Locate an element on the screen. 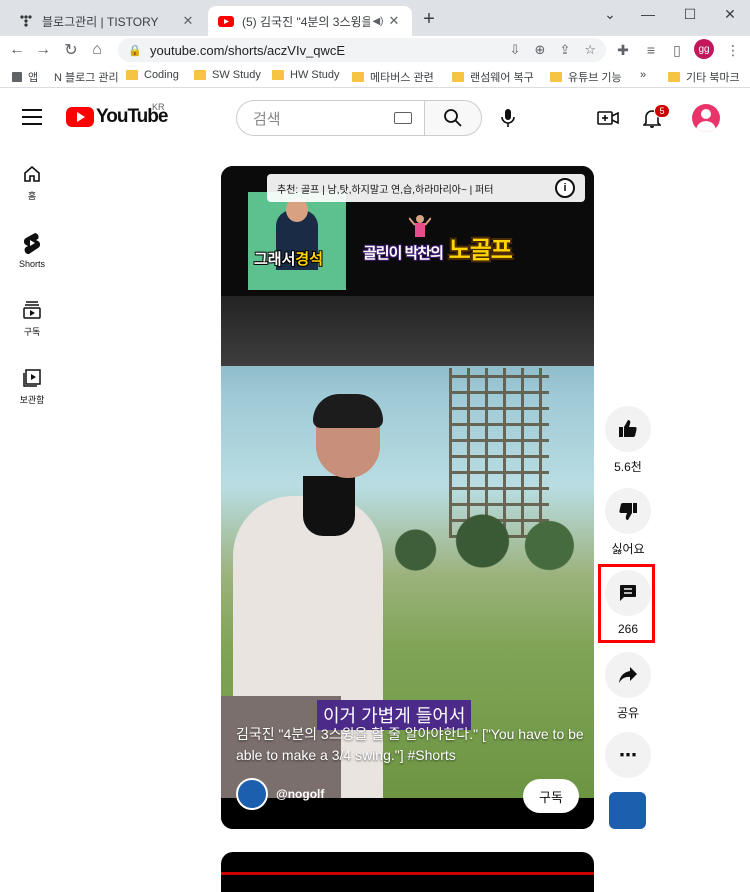 Image resolution: width=750 pixels, height=892 pixels. bookmark-coding: Coding is located at coordinates (152, 75).